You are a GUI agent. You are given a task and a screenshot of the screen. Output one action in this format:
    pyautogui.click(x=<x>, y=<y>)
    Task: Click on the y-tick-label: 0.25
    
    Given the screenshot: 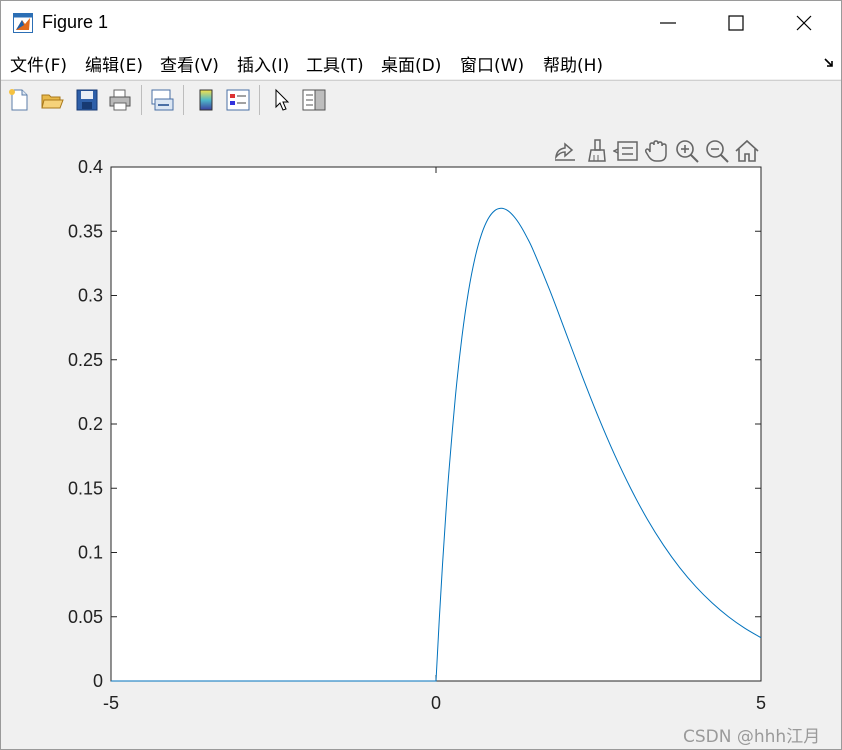 What is the action you would take?
    pyautogui.click(x=85, y=360)
    